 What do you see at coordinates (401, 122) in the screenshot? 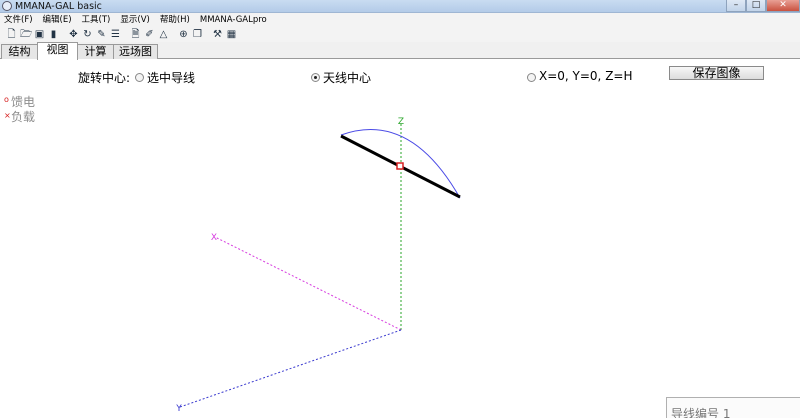
I see `z-axis-label: Z` at bounding box center [401, 122].